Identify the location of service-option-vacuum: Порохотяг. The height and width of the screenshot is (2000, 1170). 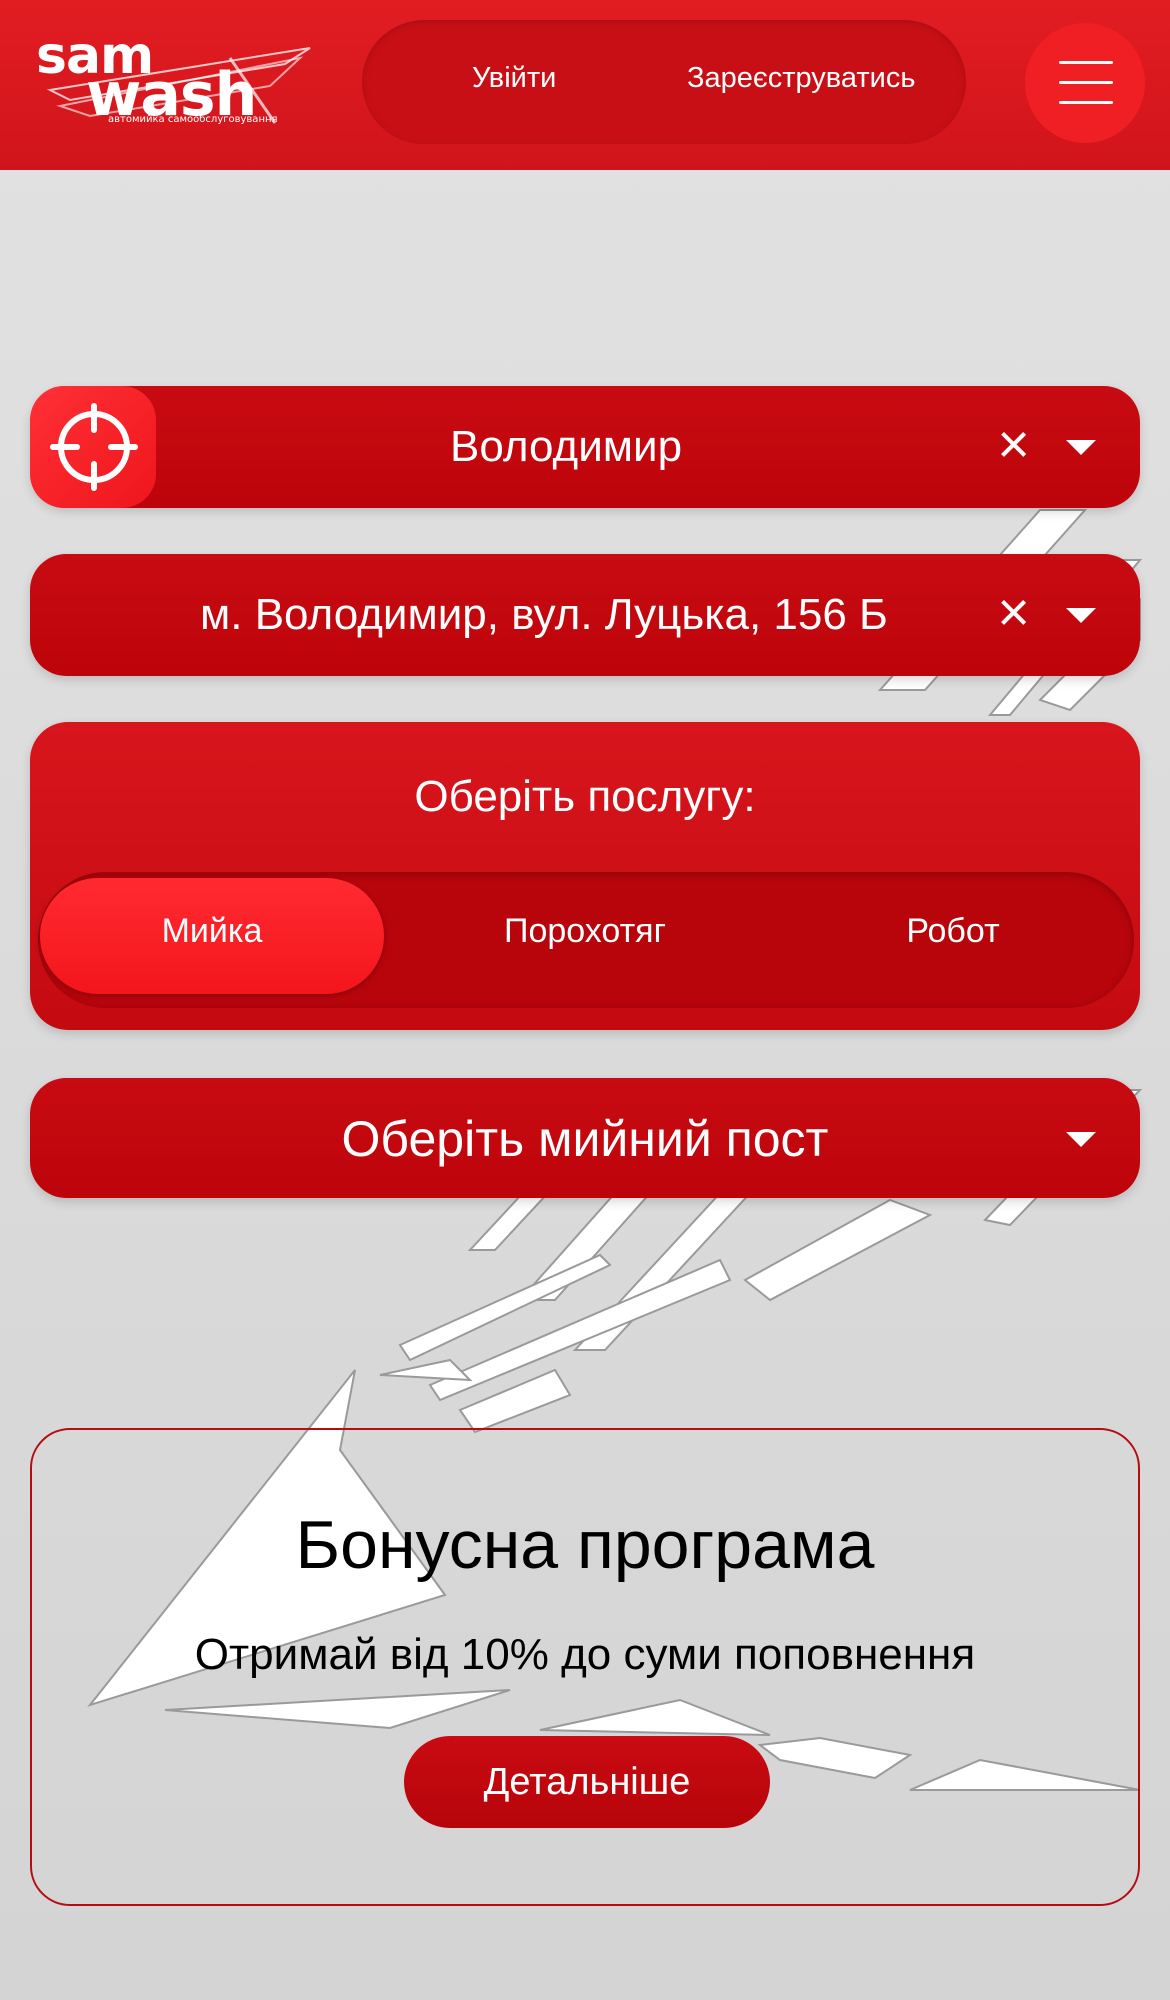
(585, 931).